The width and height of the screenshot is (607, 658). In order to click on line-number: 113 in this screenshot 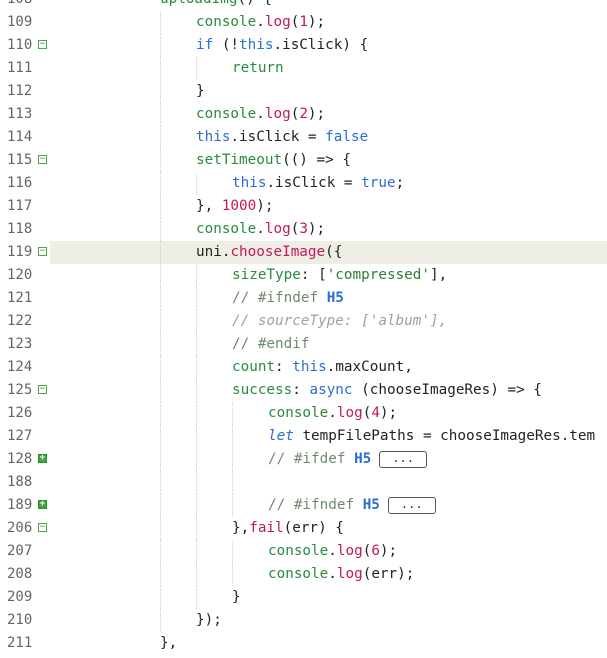, I will do `click(20, 114)`.